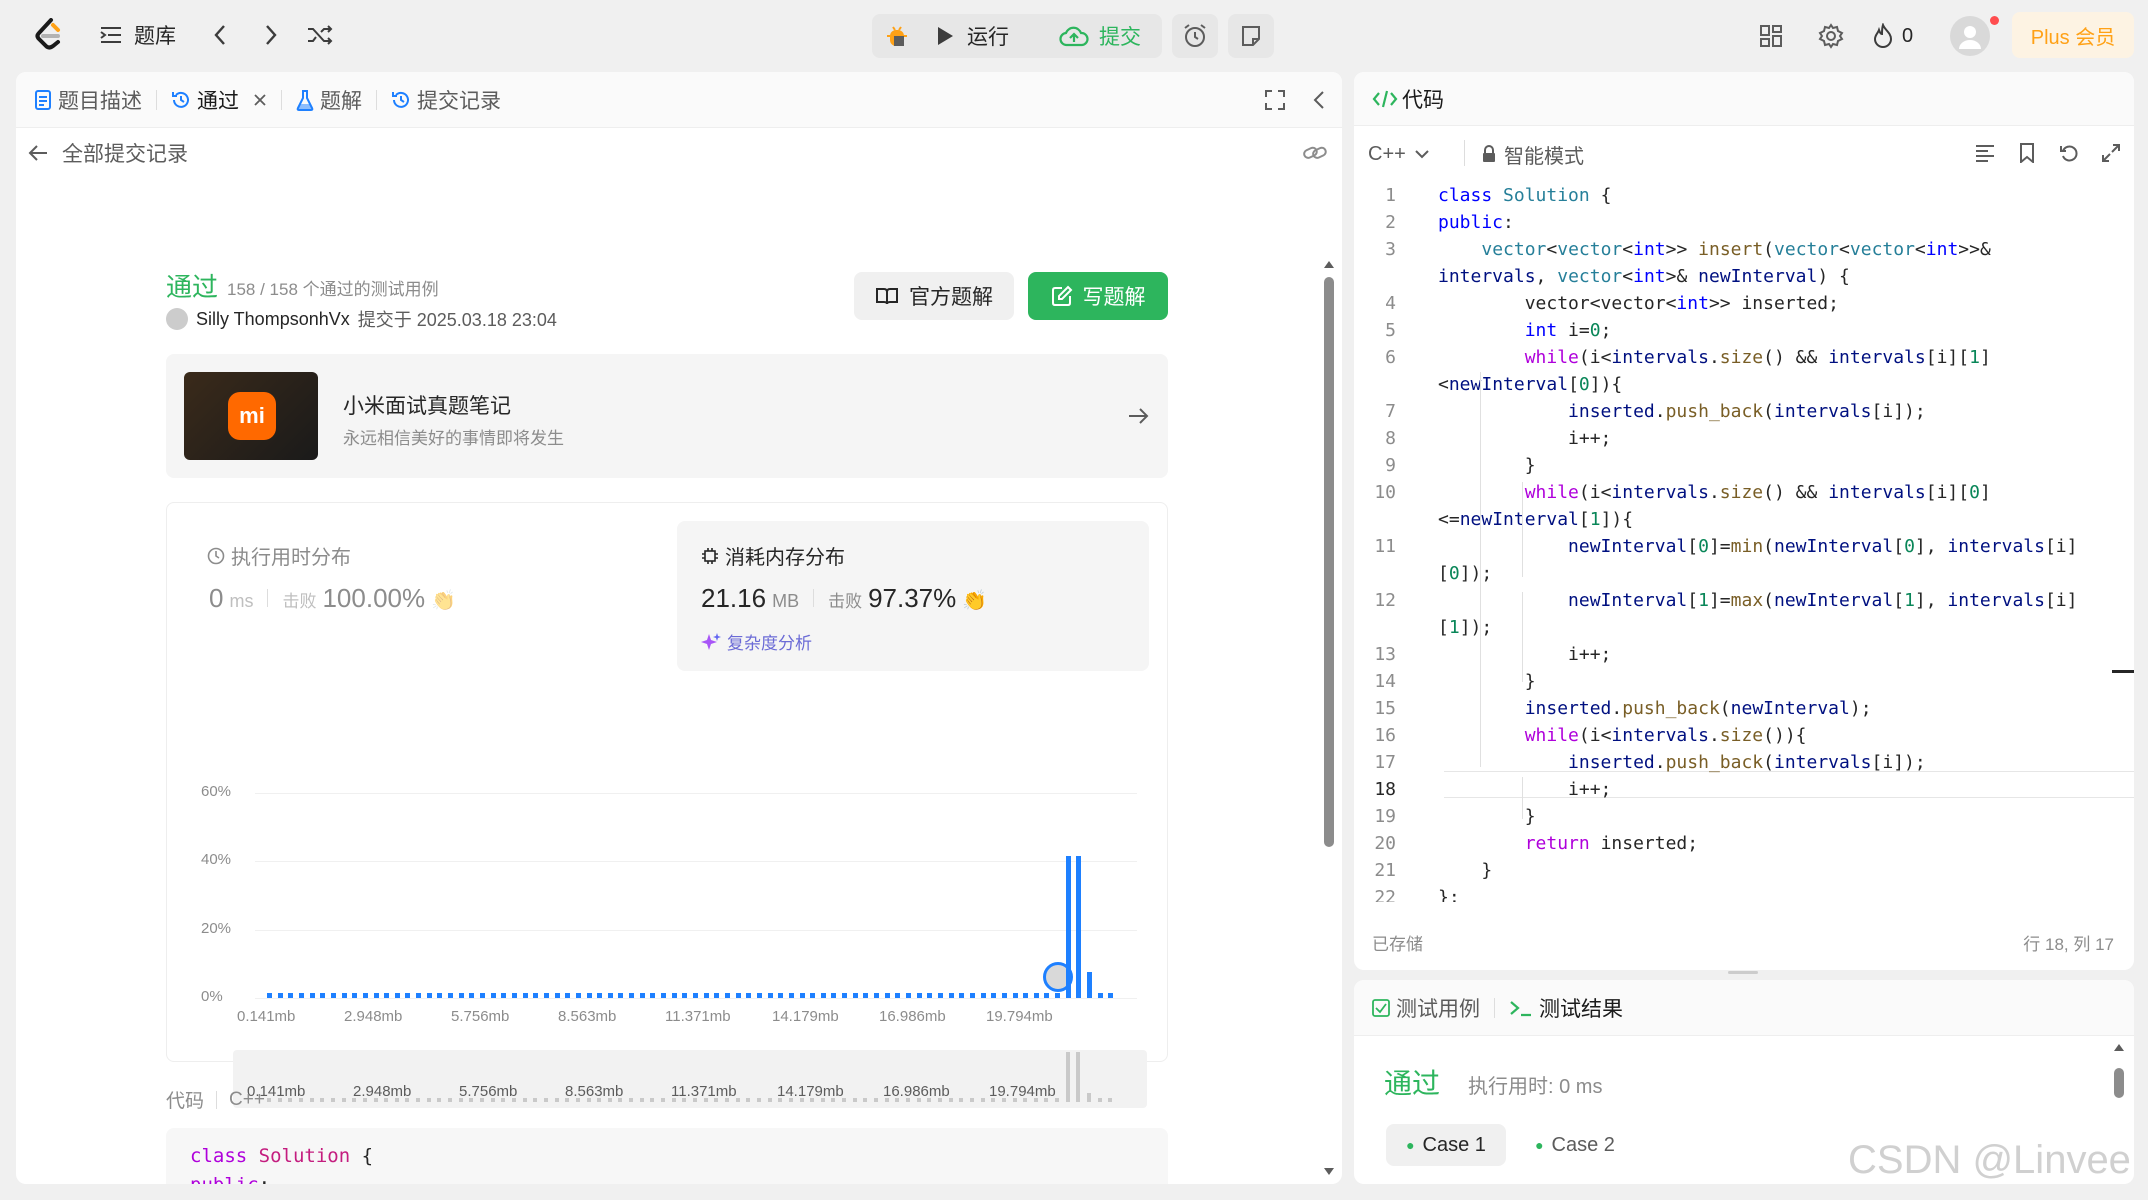 The image size is (2148, 1200). Describe the element at coordinates (177, 319) in the screenshot. I see `avatar` at that location.